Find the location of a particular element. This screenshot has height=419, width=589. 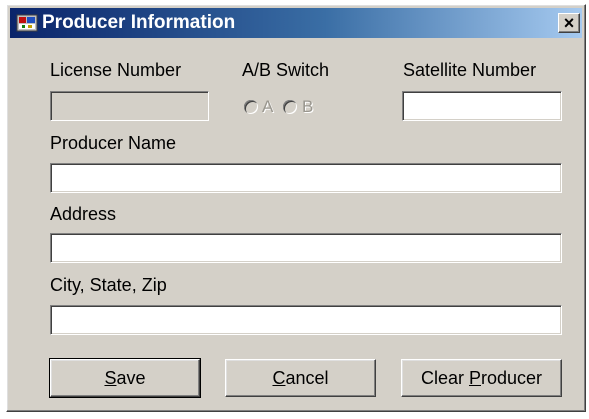

cancel-button: Cancel is located at coordinates (300, 378).